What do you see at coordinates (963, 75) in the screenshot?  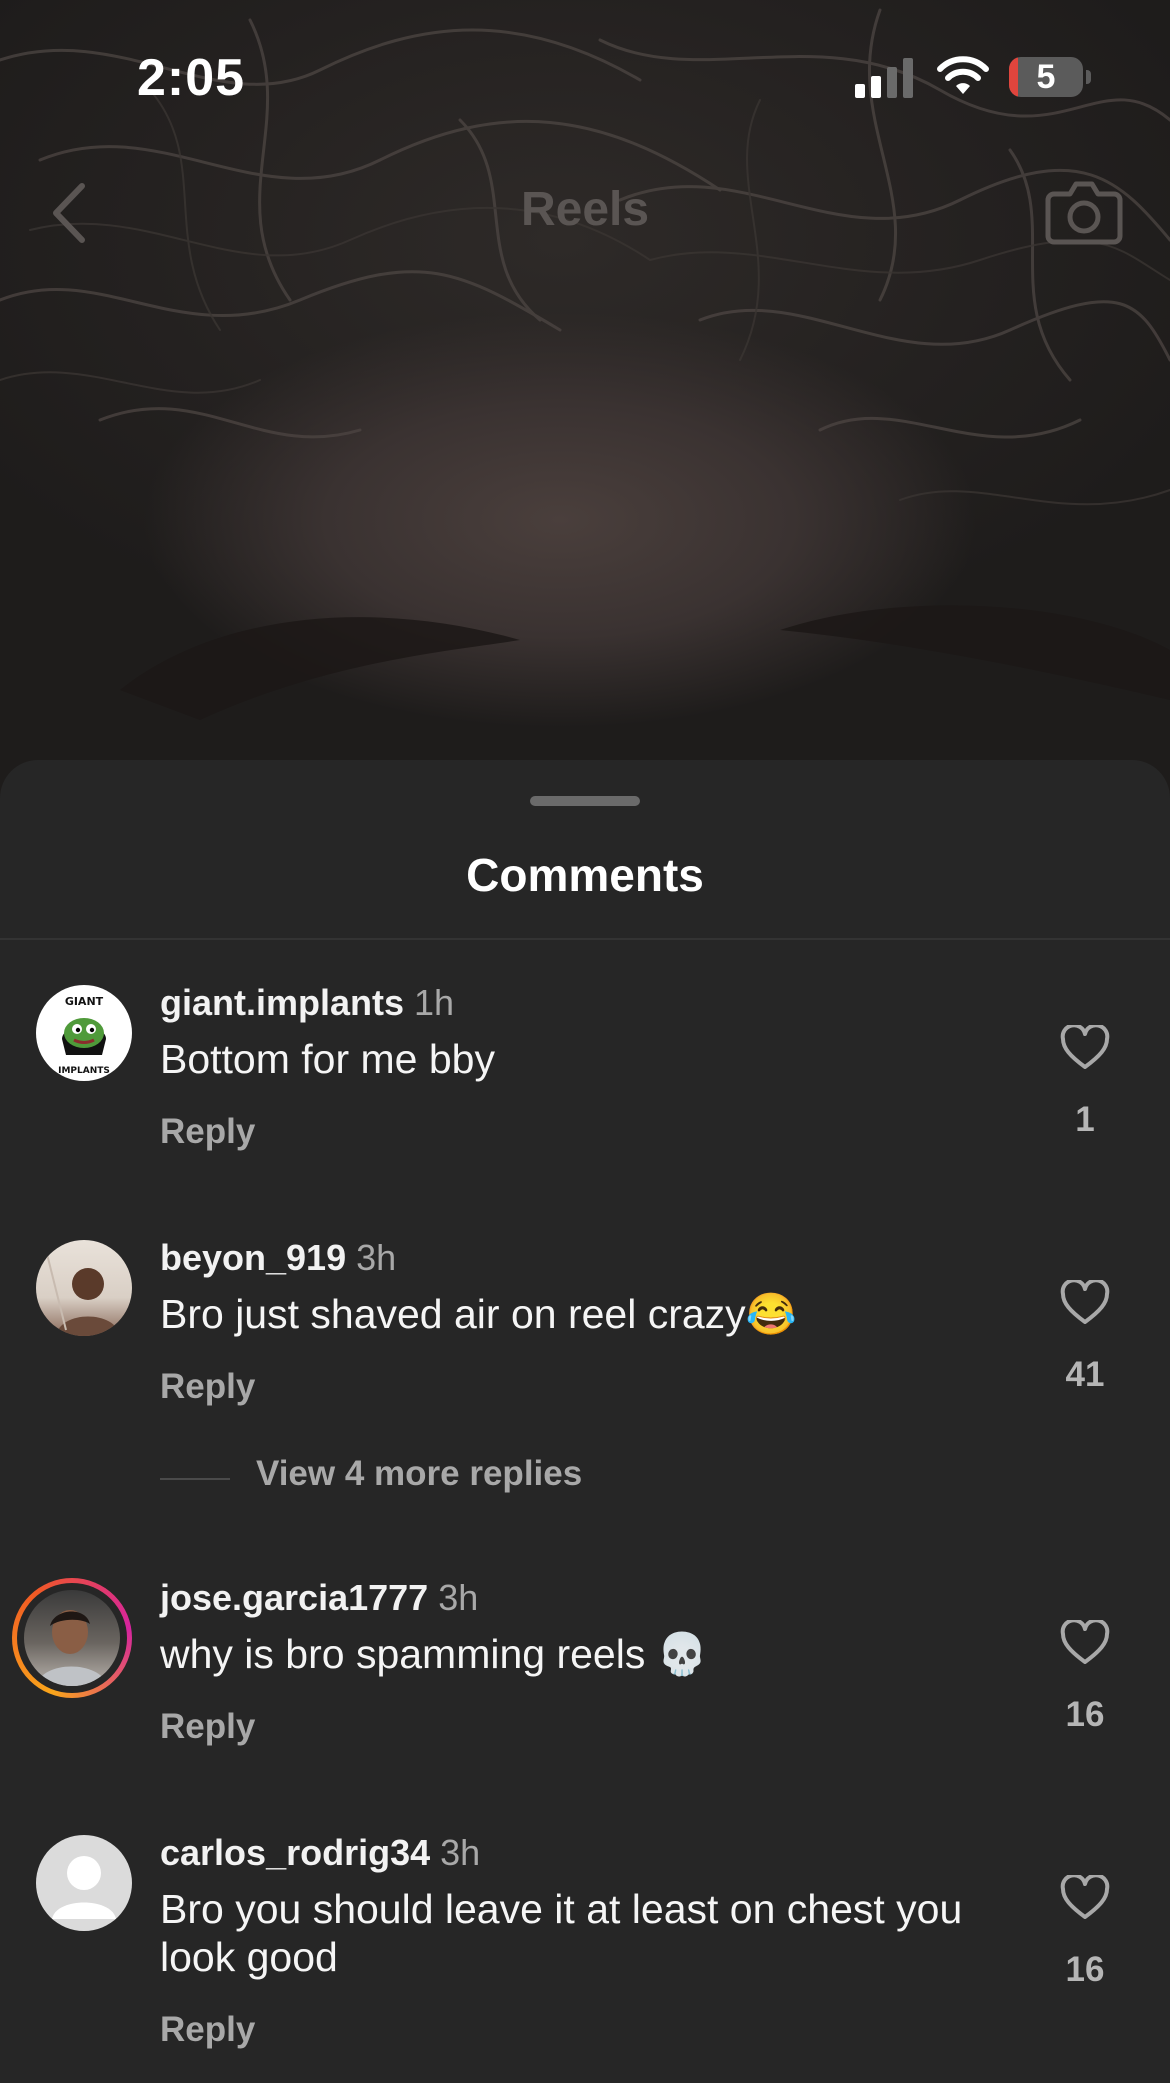 I see `wifi-icon` at bounding box center [963, 75].